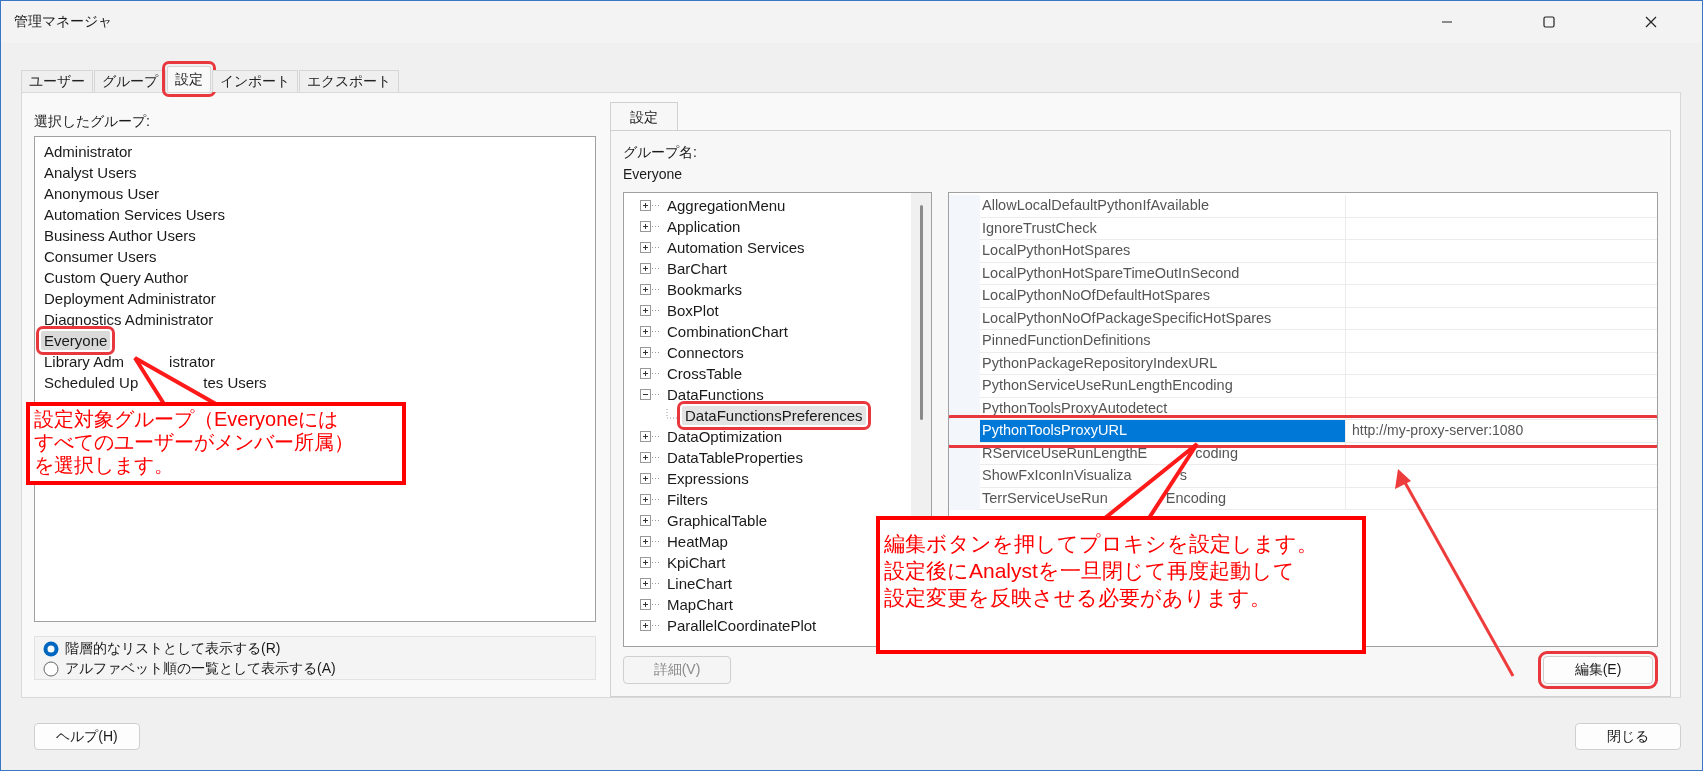 Image resolution: width=1703 pixels, height=771 pixels. What do you see at coordinates (653, 174) in the screenshot?
I see `group-name: Everyone` at bounding box center [653, 174].